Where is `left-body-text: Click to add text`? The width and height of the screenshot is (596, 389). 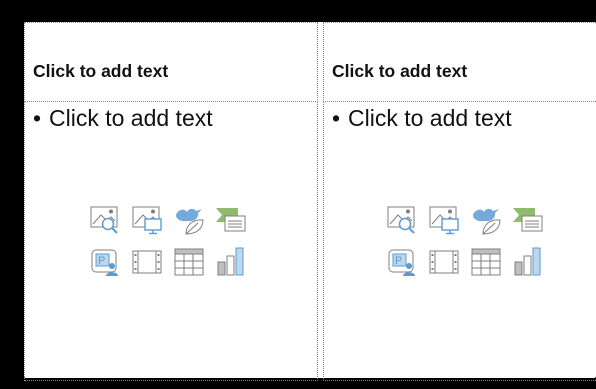
left-body-text: Click to add text is located at coordinates (131, 118).